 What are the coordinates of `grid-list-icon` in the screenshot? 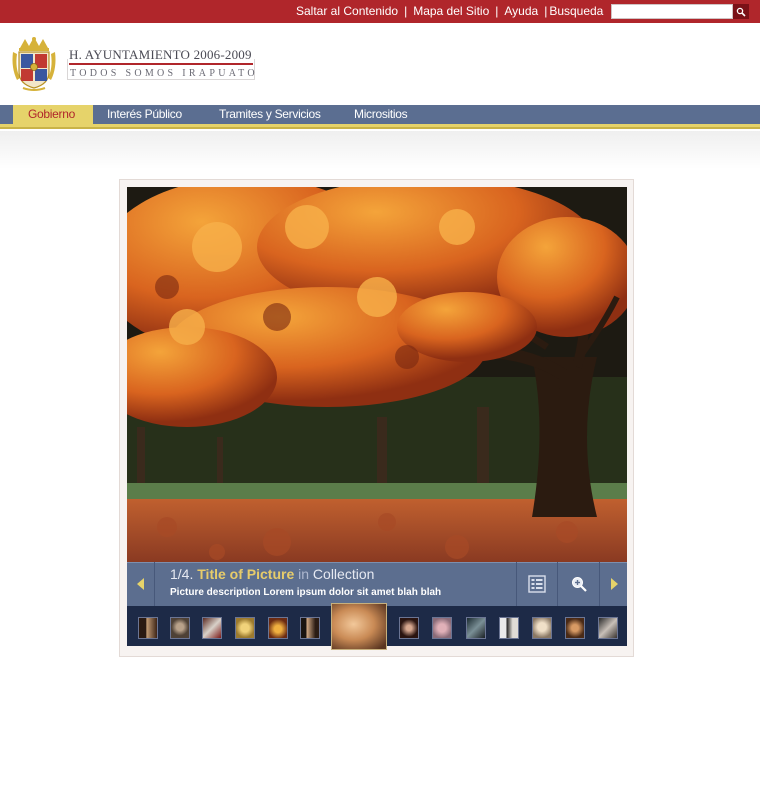 It's located at (537, 584).